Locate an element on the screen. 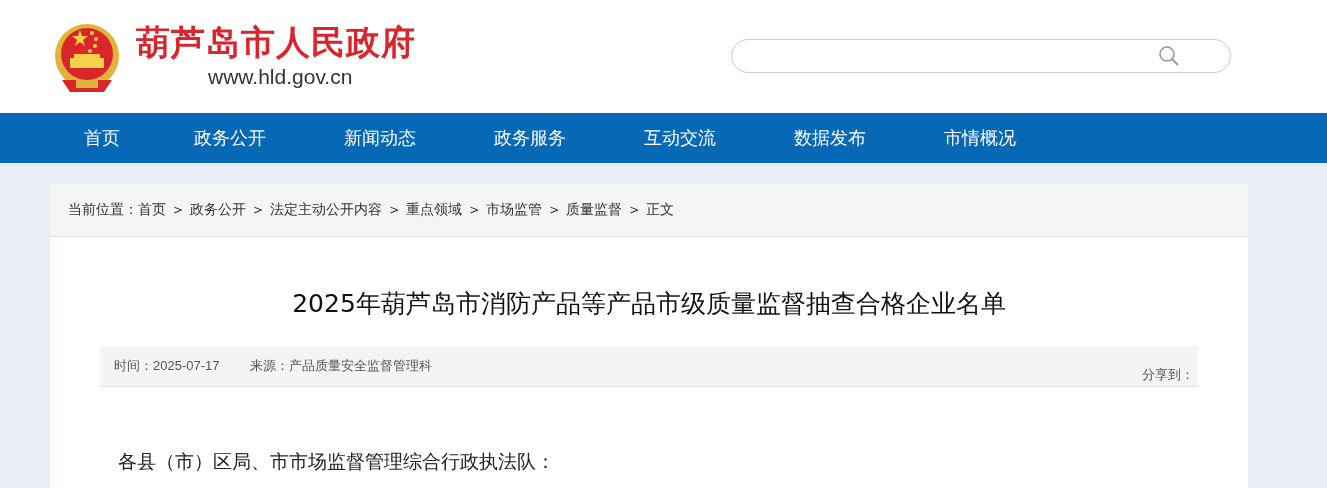  breadcrumb-link: 政务公开 is located at coordinates (218, 210).